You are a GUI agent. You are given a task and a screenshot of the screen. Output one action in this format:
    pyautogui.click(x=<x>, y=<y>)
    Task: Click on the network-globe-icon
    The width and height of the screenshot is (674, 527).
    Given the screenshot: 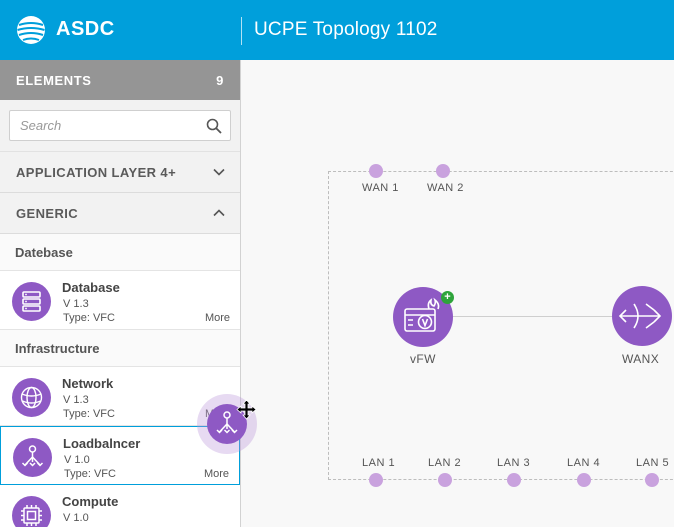 What is the action you would take?
    pyautogui.click(x=31, y=397)
    